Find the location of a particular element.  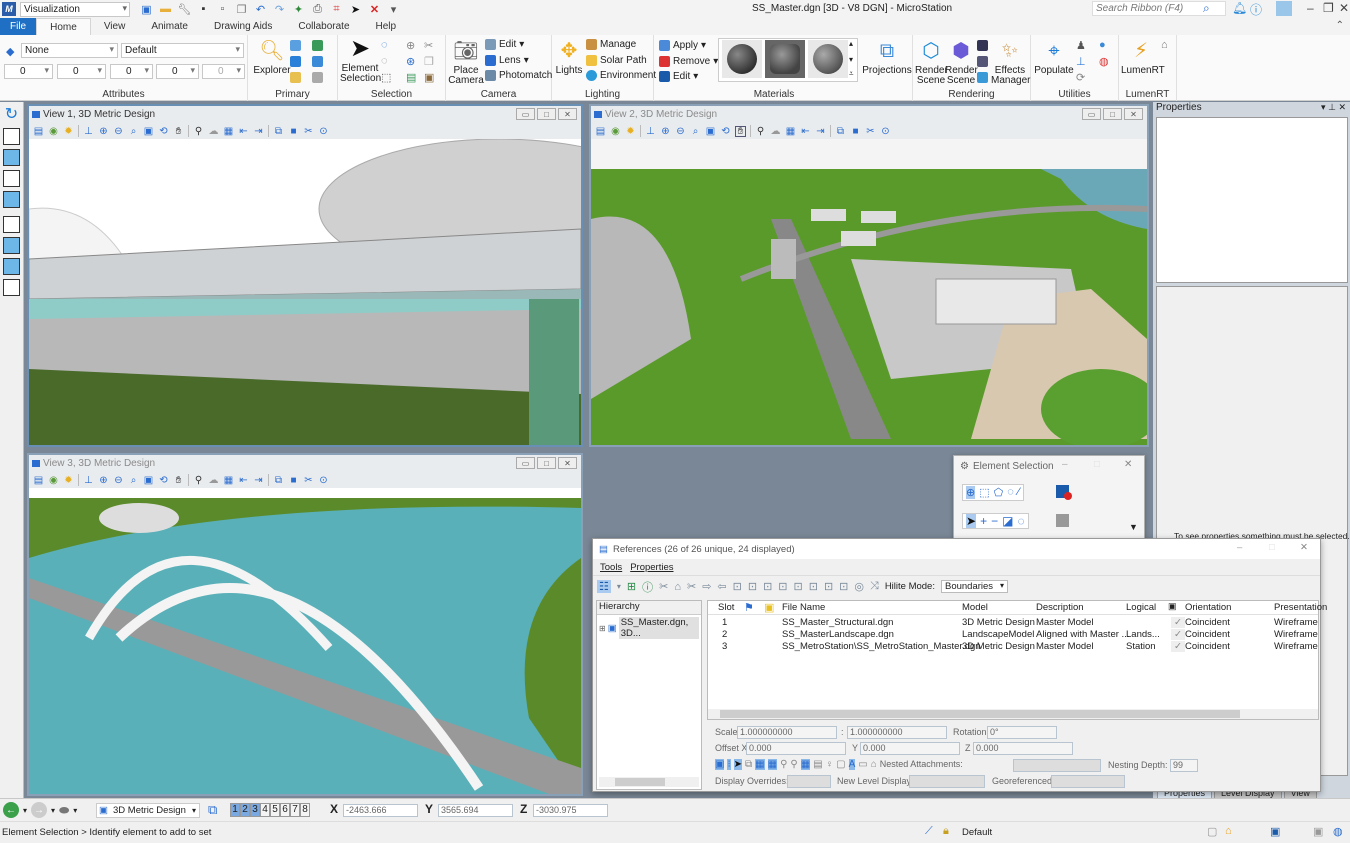

copy-view-icon: ⧉ is located at coordinates (278, 131).